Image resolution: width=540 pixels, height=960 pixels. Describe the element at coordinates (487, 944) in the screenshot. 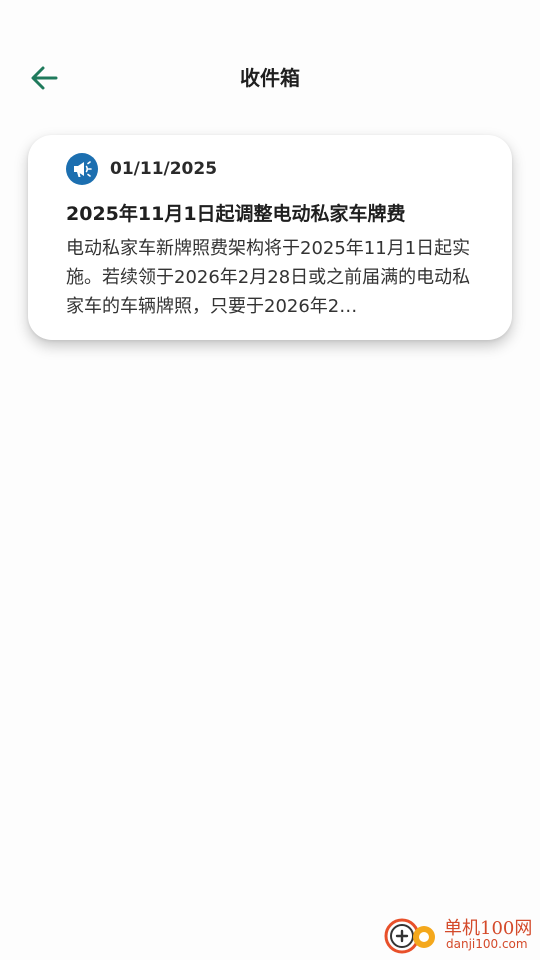

I see `watermark-url: danji100.com` at that location.